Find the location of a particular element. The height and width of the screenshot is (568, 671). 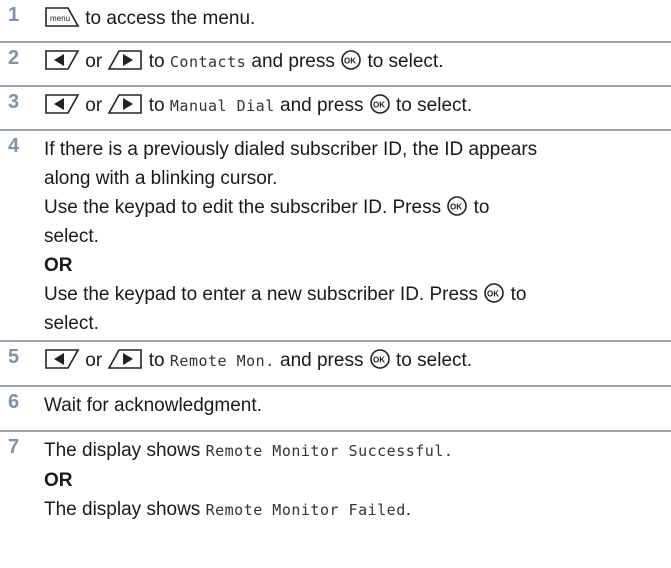

step-number: 1 is located at coordinates (14, 15).